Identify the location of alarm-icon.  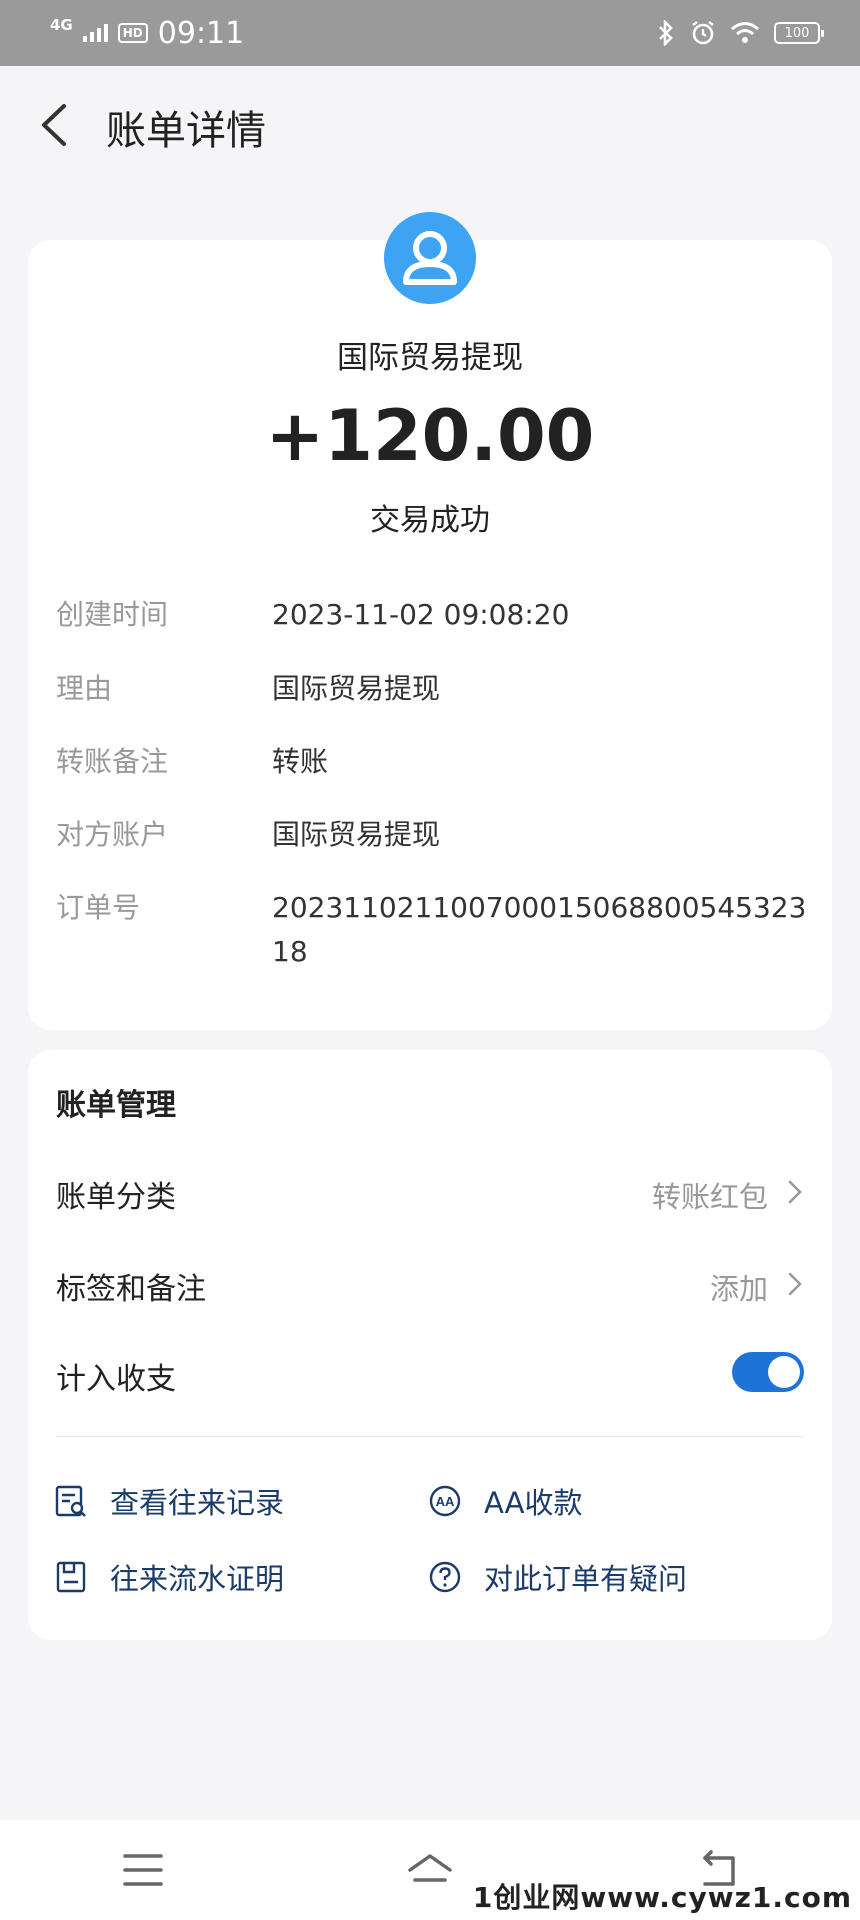
(703, 33).